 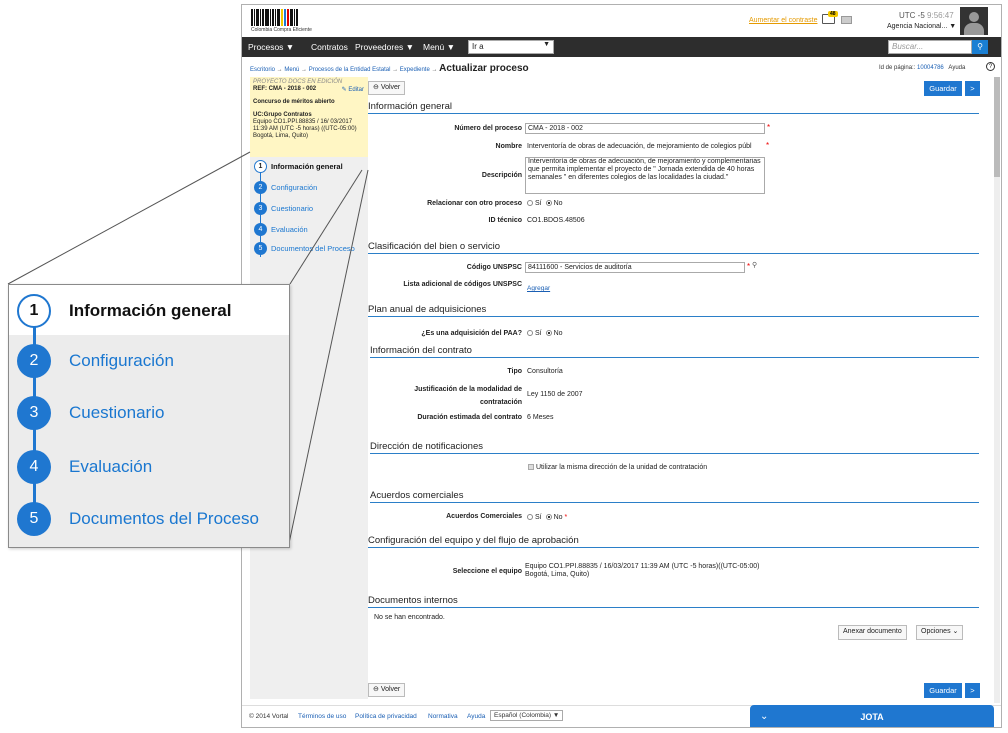 What do you see at coordinates (95, 361) in the screenshot?
I see `zoom-step-configuracion: 2 Configuración` at bounding box center [95, 361].